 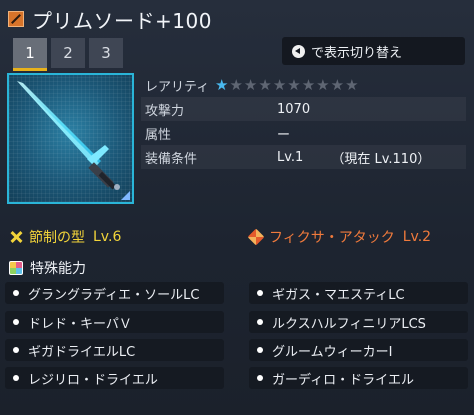 What do you see at coordinates (158, 135) in the screenshot?
I see `element-label: 属性` at bounding box center [158, 135].